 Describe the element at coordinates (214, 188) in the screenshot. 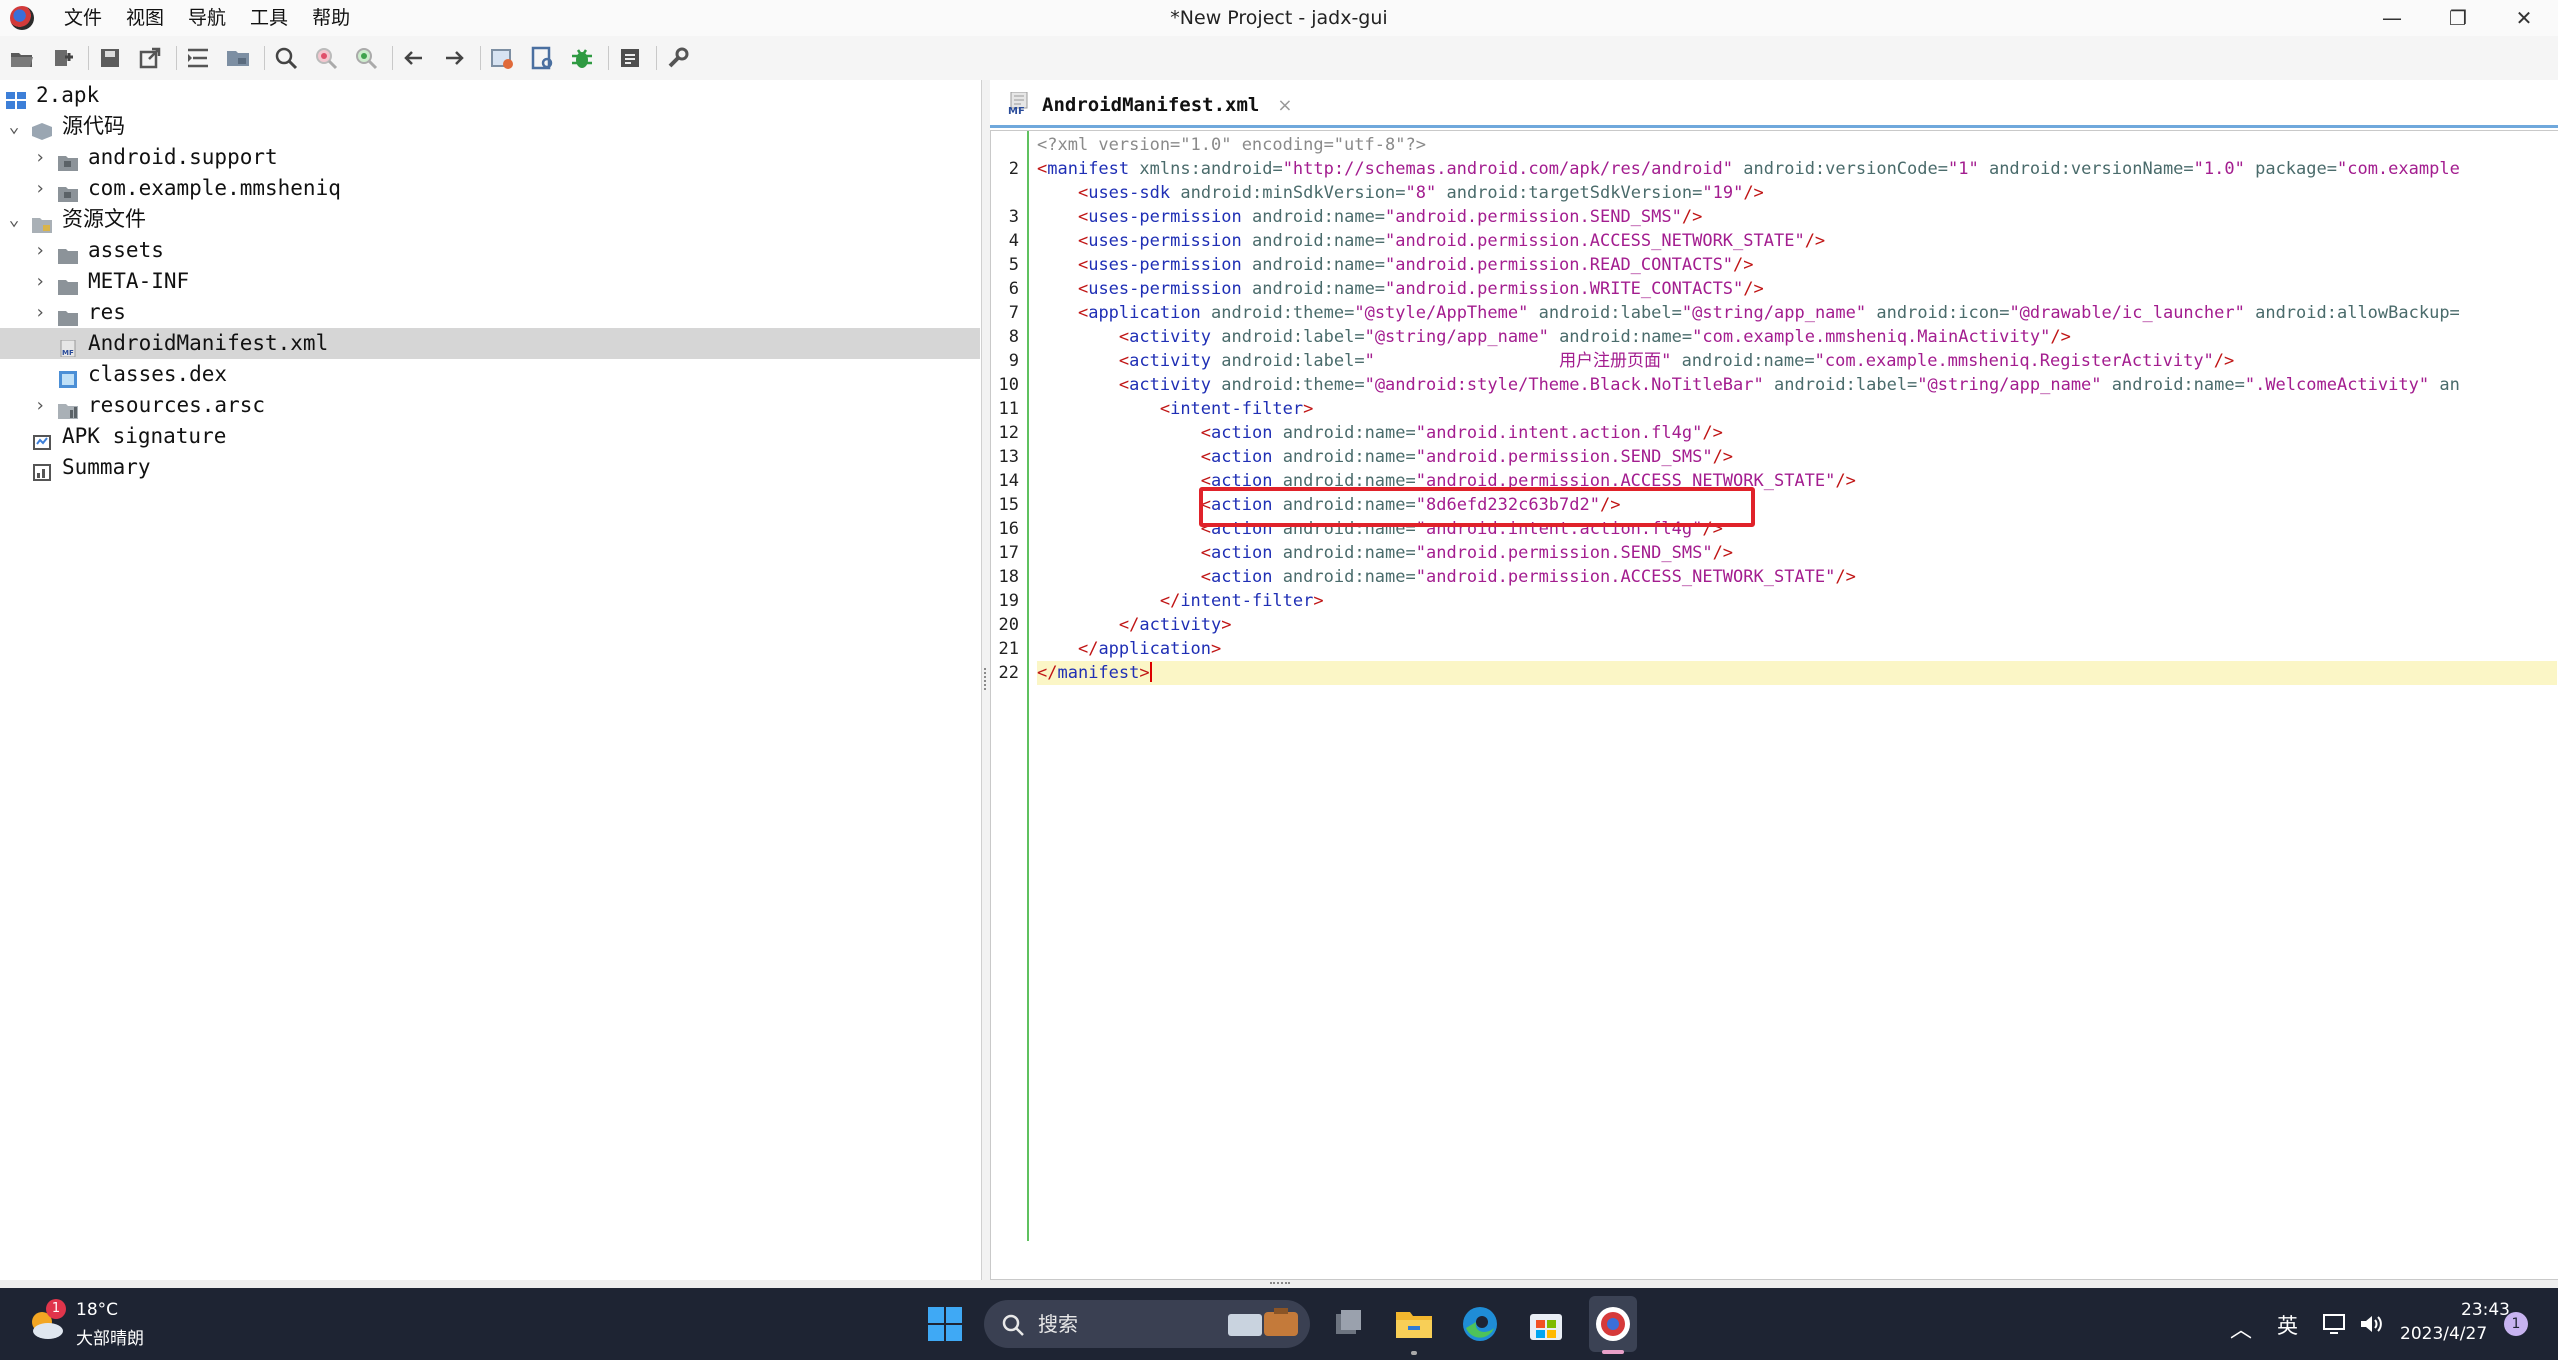

I see `tree-label-package: com.example.mmsheniq` at that location.